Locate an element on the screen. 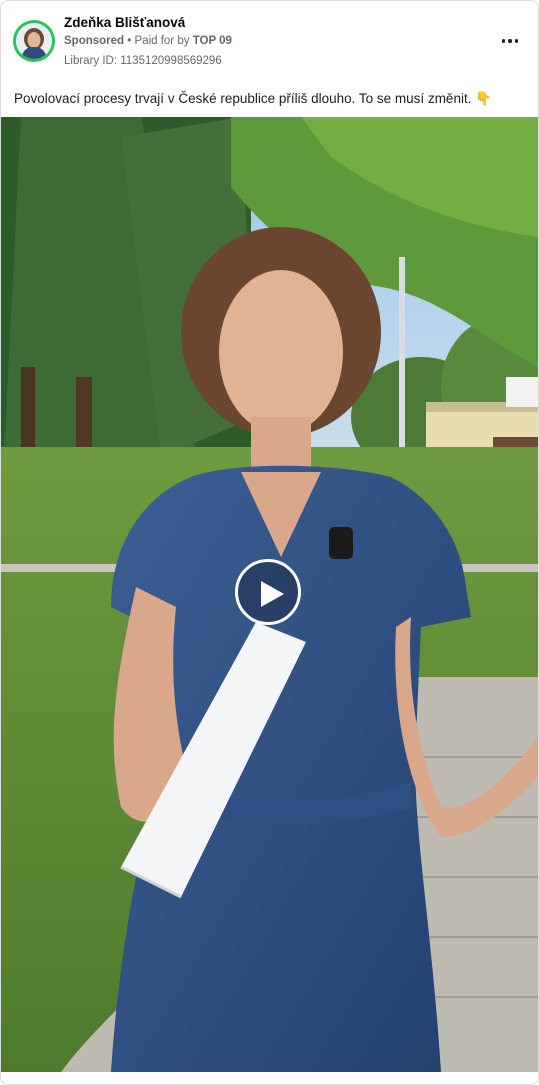 The width and height of the screenshot is (539, 1085). play-button is located at coordinates (268, 592).